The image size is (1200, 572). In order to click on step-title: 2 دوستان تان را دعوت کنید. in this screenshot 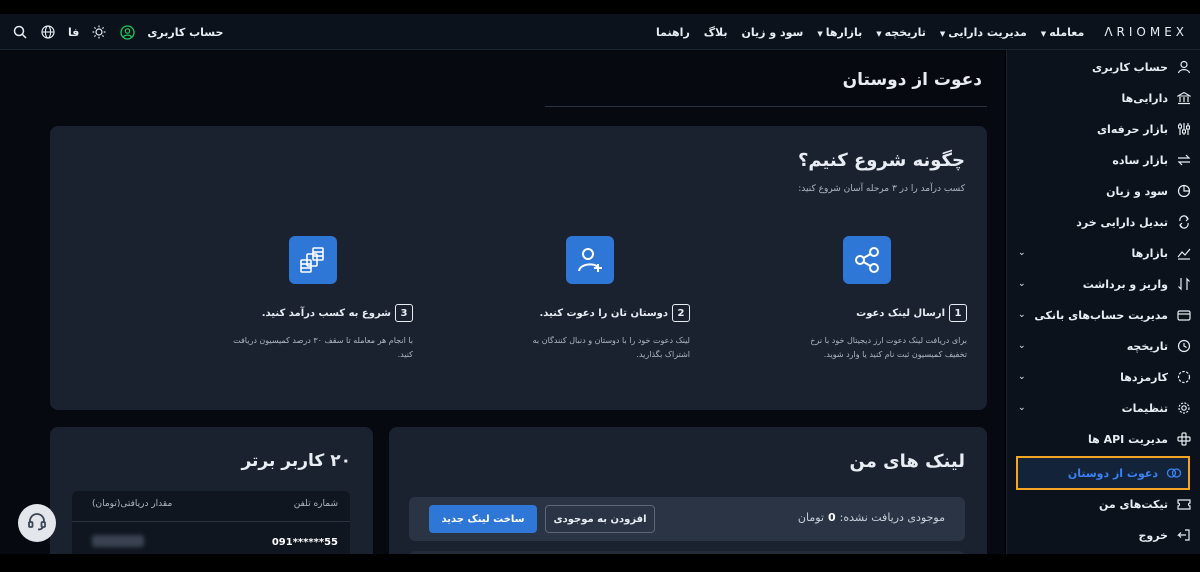, I will do `click(614, 313)`.